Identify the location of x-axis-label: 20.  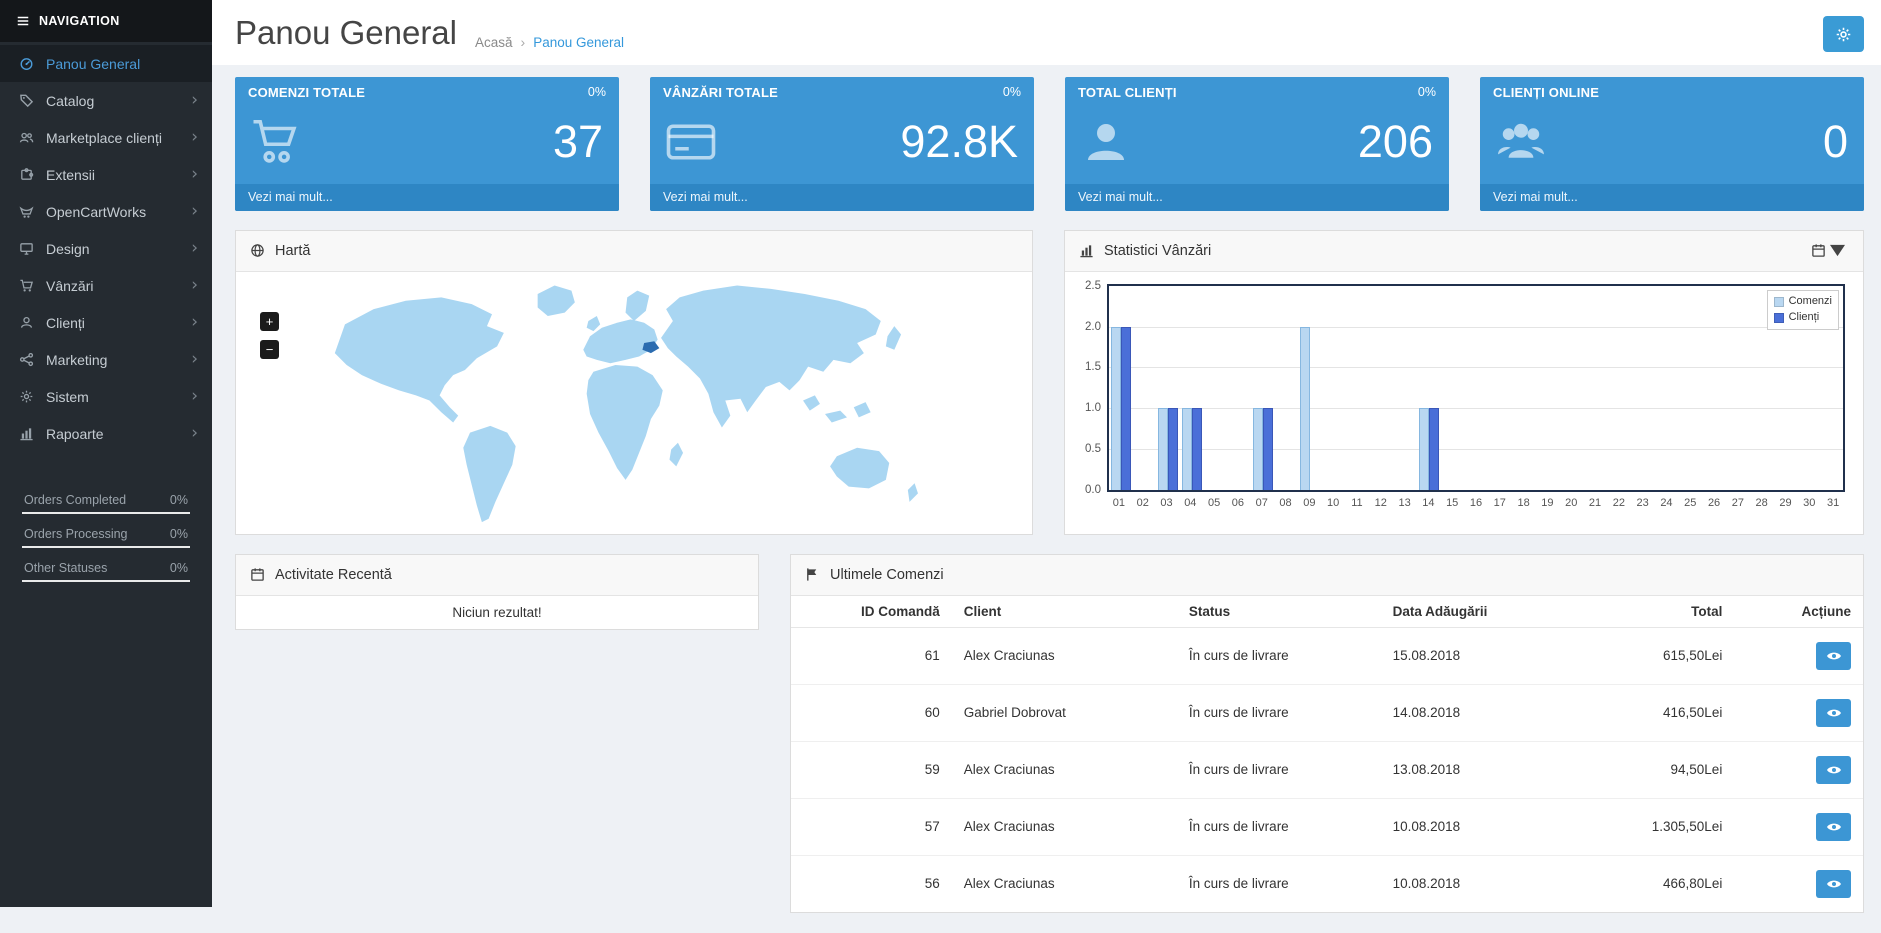
(1571, 502).